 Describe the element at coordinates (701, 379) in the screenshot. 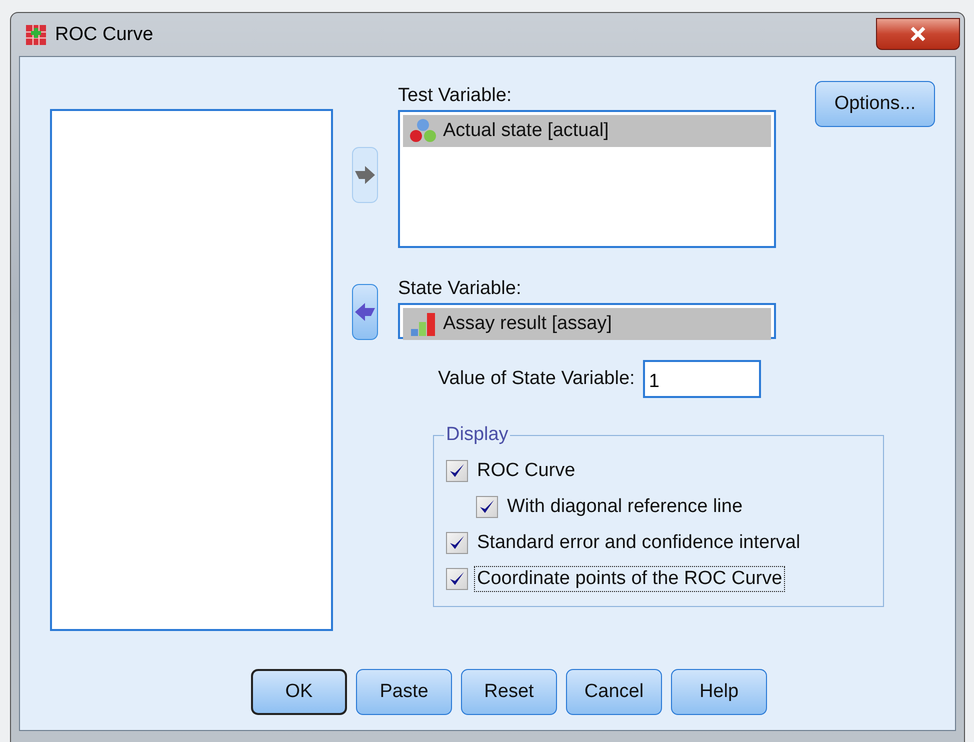

I see `value-input: 1` at that location.